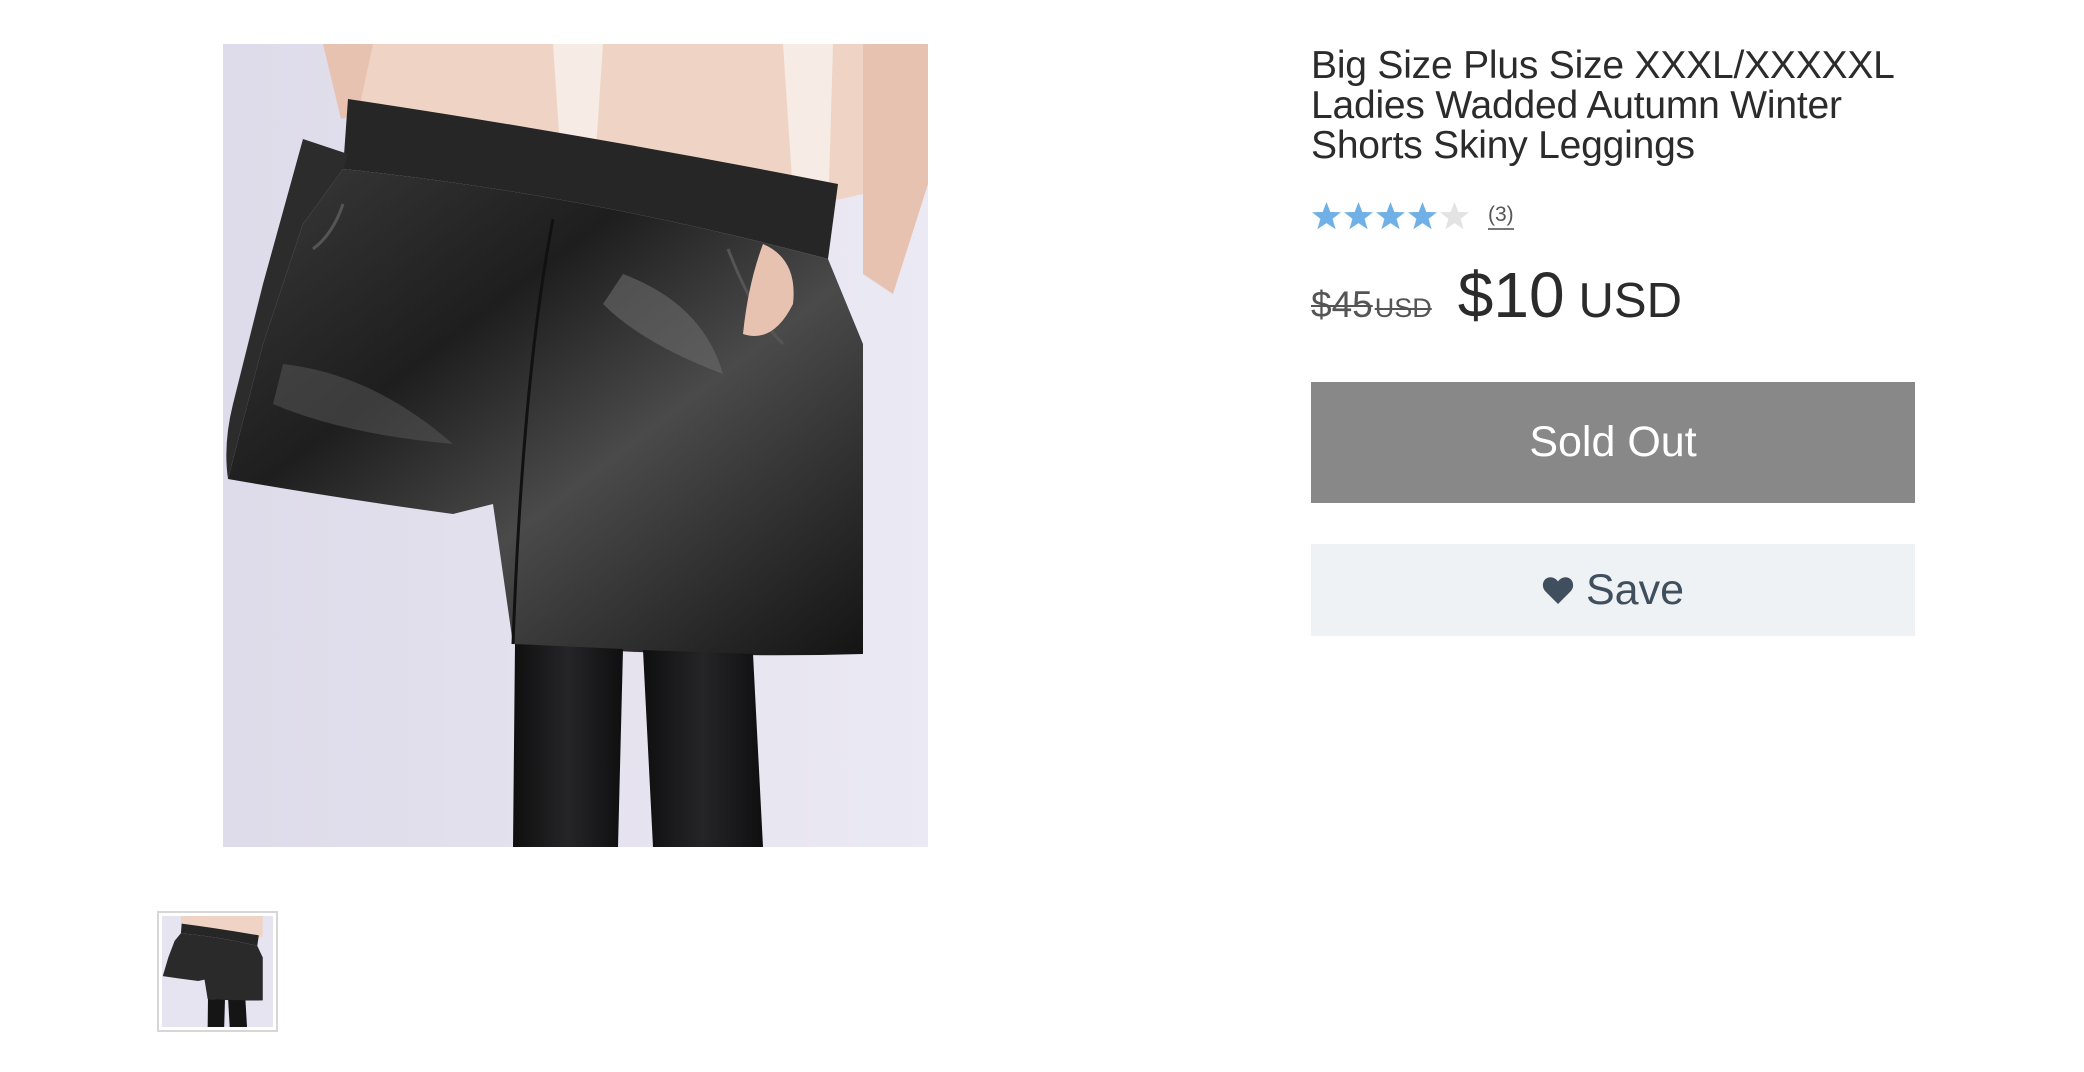  I want to click on sold-out-label: Sold Out, so click(1613, 442).